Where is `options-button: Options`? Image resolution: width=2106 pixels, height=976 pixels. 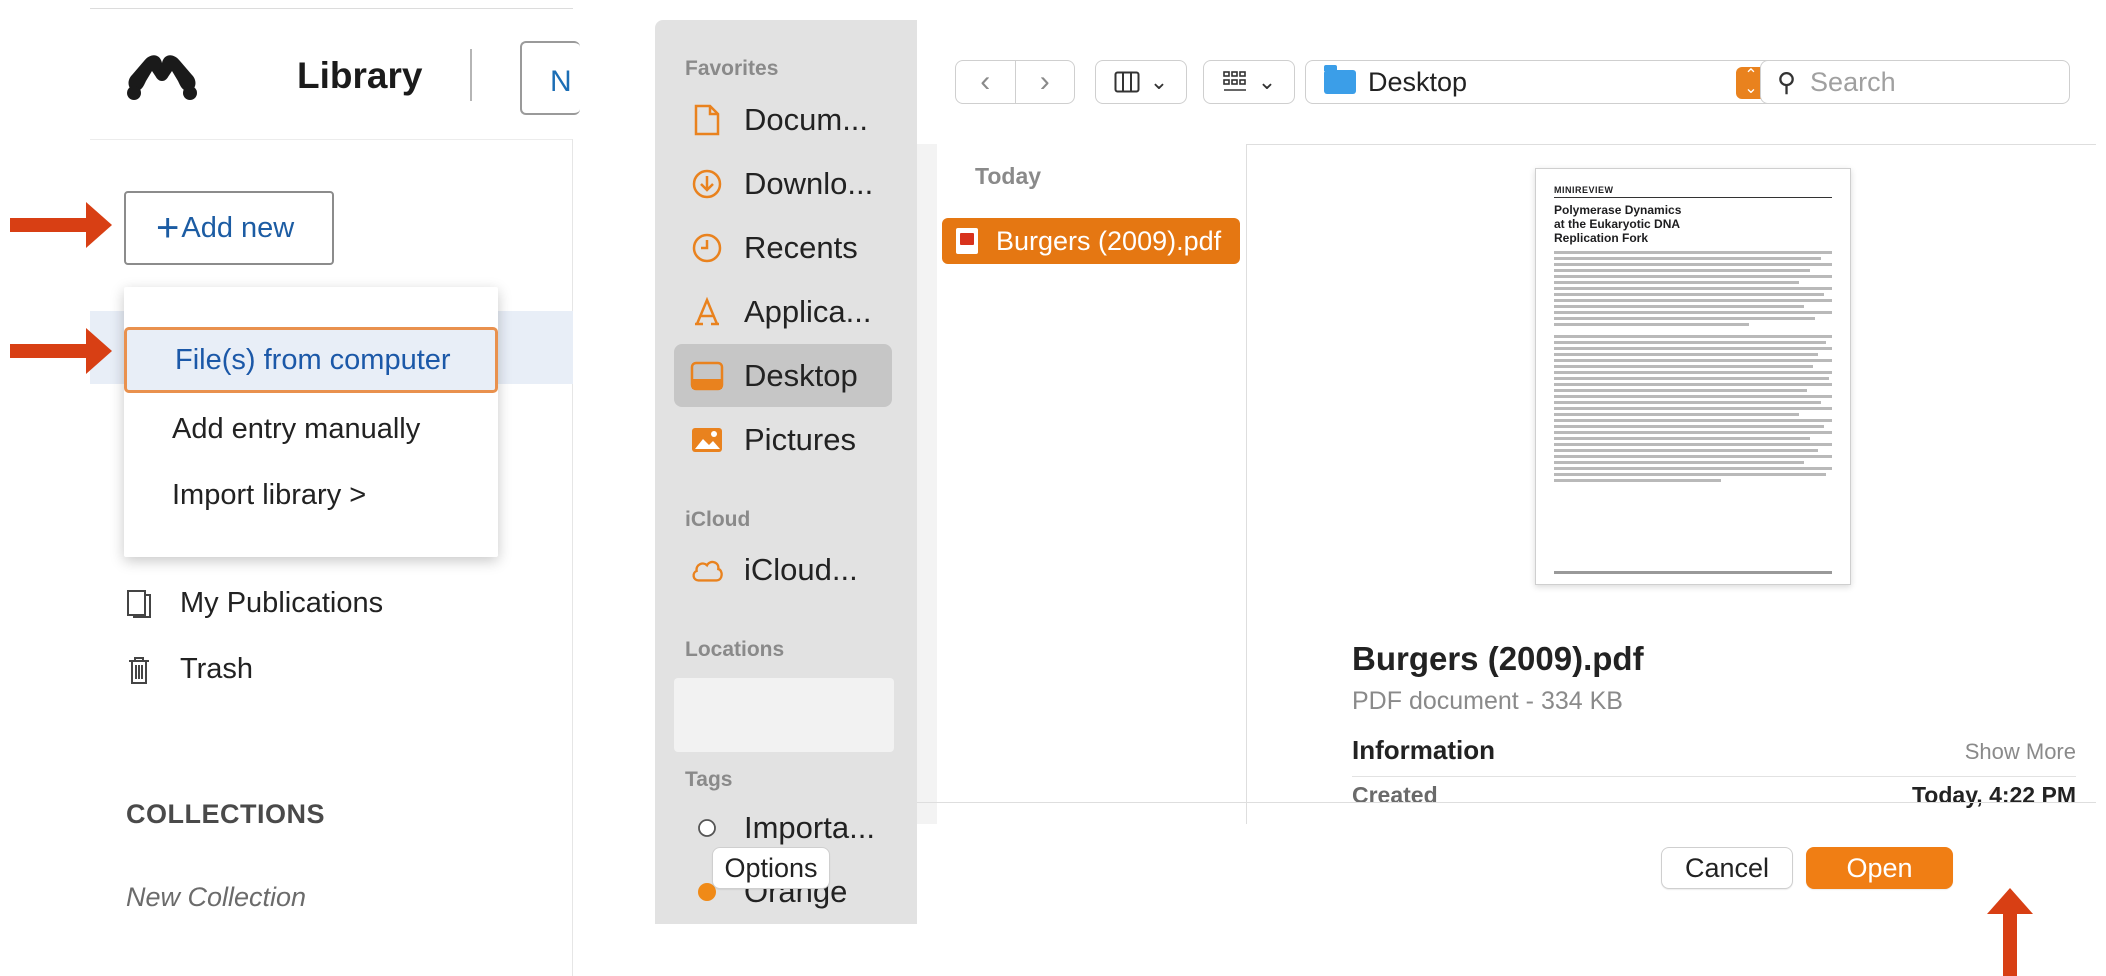 options-button: Options is located at coordinates (771, 868).